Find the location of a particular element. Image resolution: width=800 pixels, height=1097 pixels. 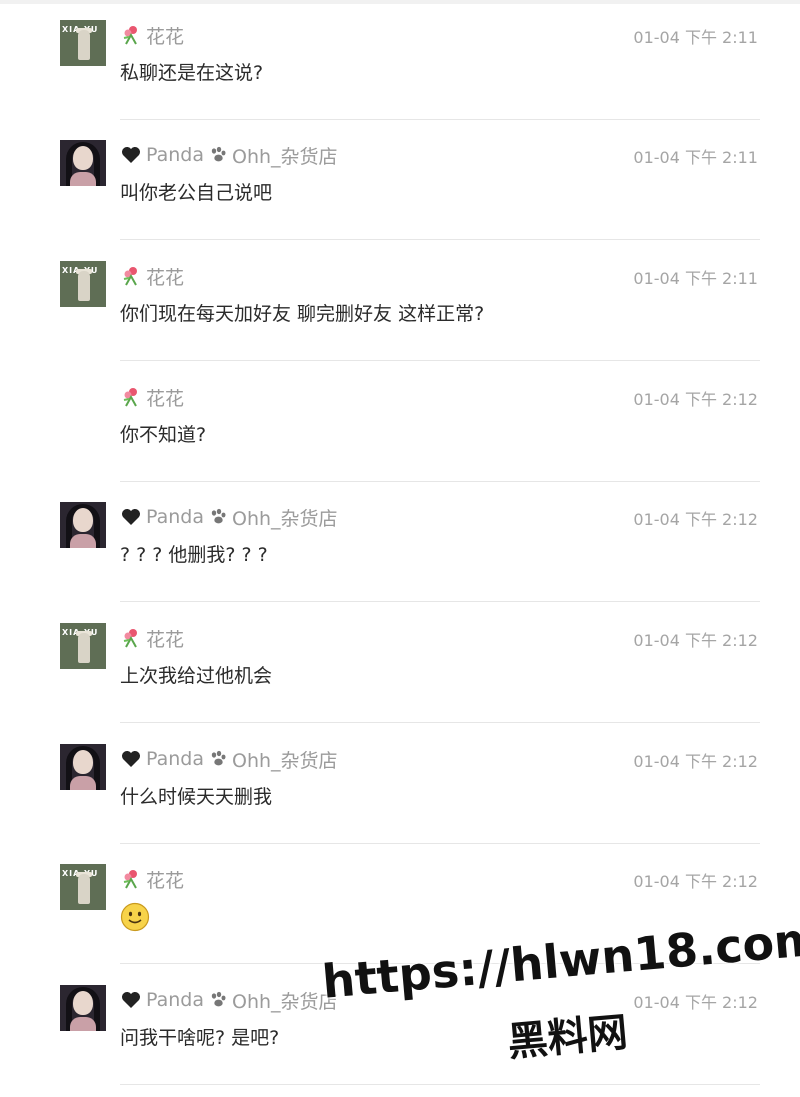

message-text: 私聊还是在这说? is located at coordinates (192, 73).